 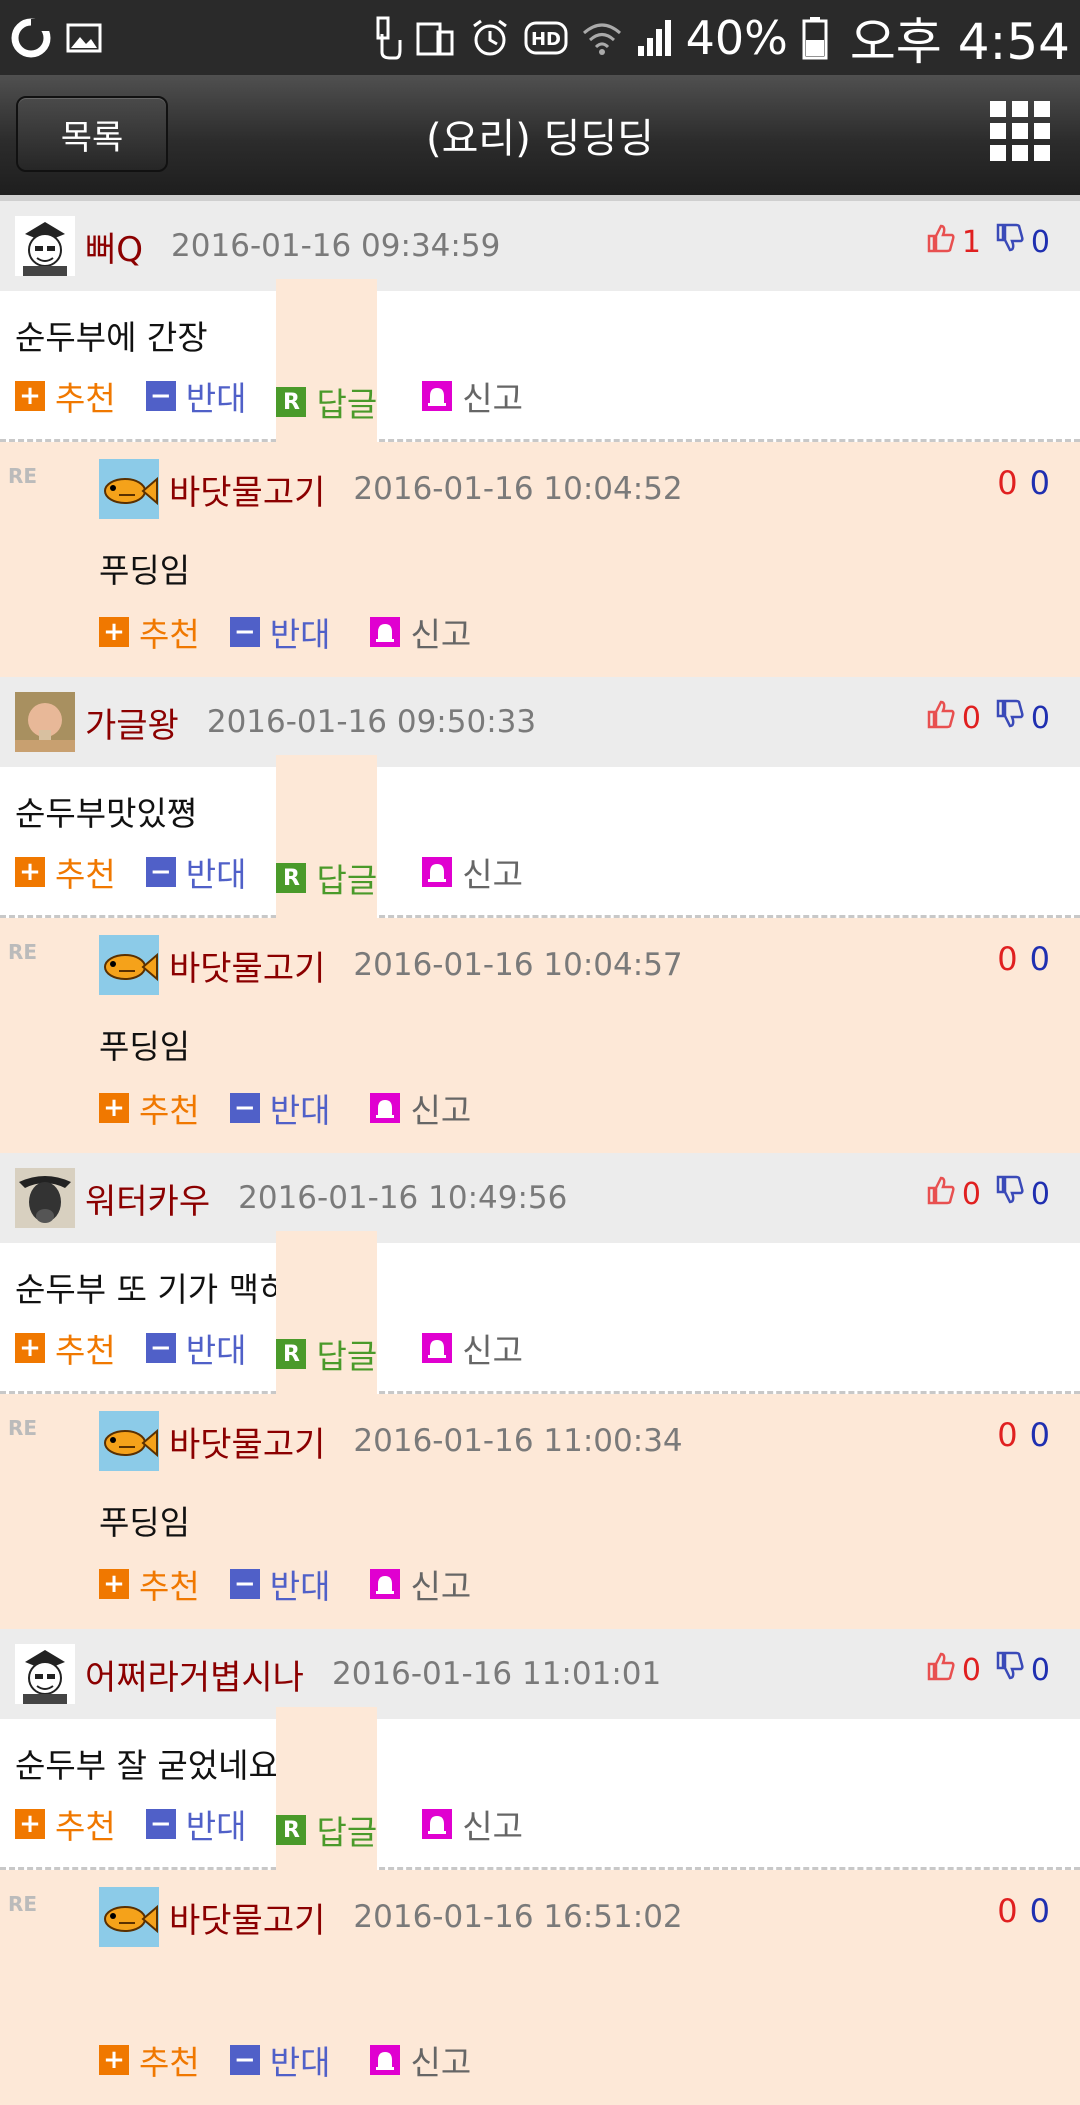 I want to click on wifi-icon, so click(x=602, y=38).